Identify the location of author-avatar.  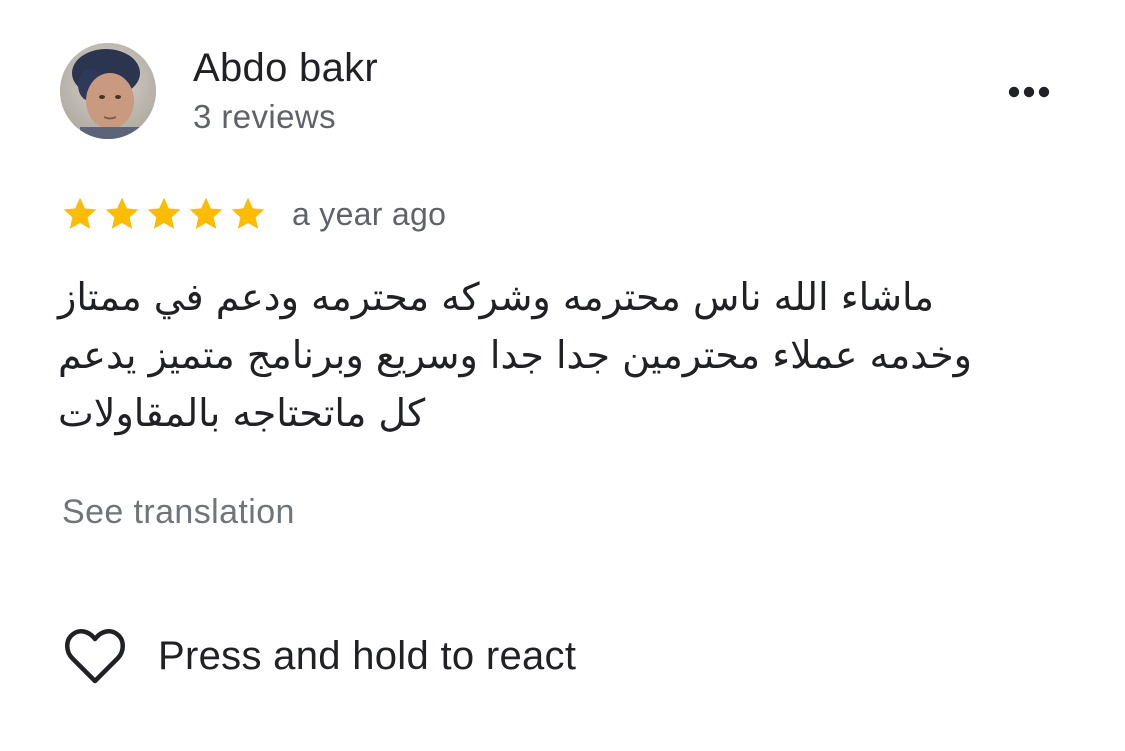
(108, 91).